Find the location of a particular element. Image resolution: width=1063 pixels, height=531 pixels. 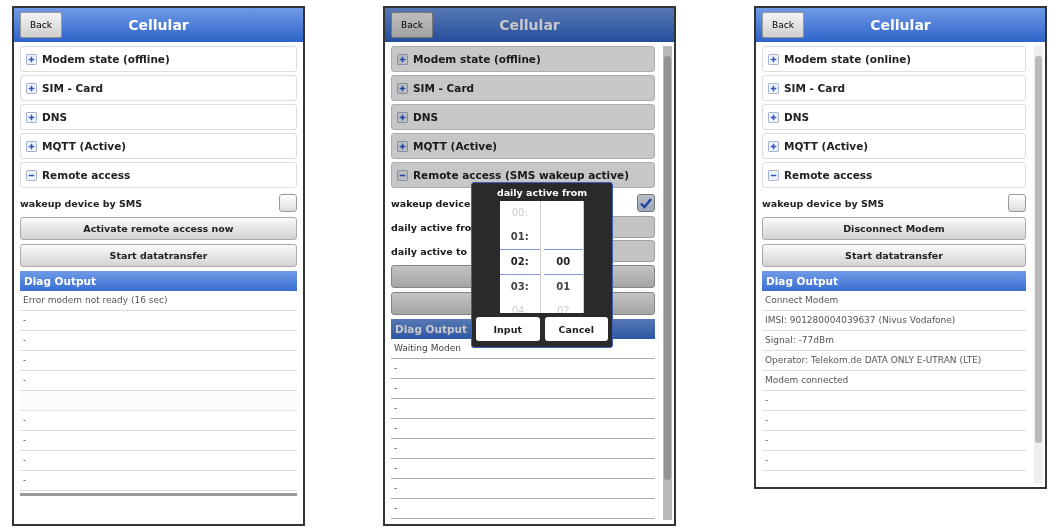

diag-line: Modem connected is located at coordinates (807, 380).